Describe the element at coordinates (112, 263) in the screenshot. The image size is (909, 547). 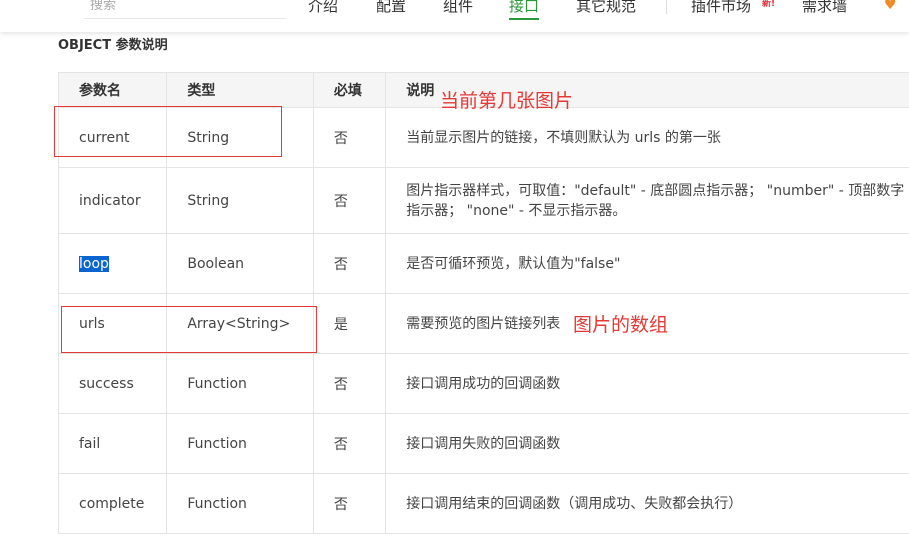
I see `param-name-cell: loop` at that location.